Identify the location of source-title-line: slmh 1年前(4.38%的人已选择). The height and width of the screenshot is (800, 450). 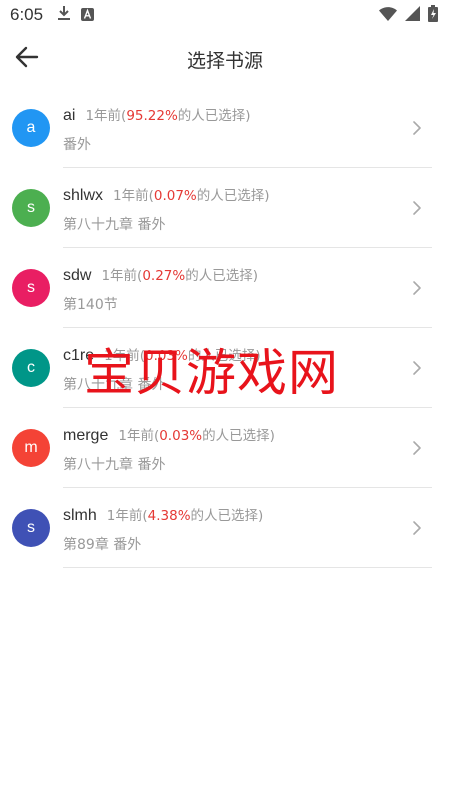
(232, 514).